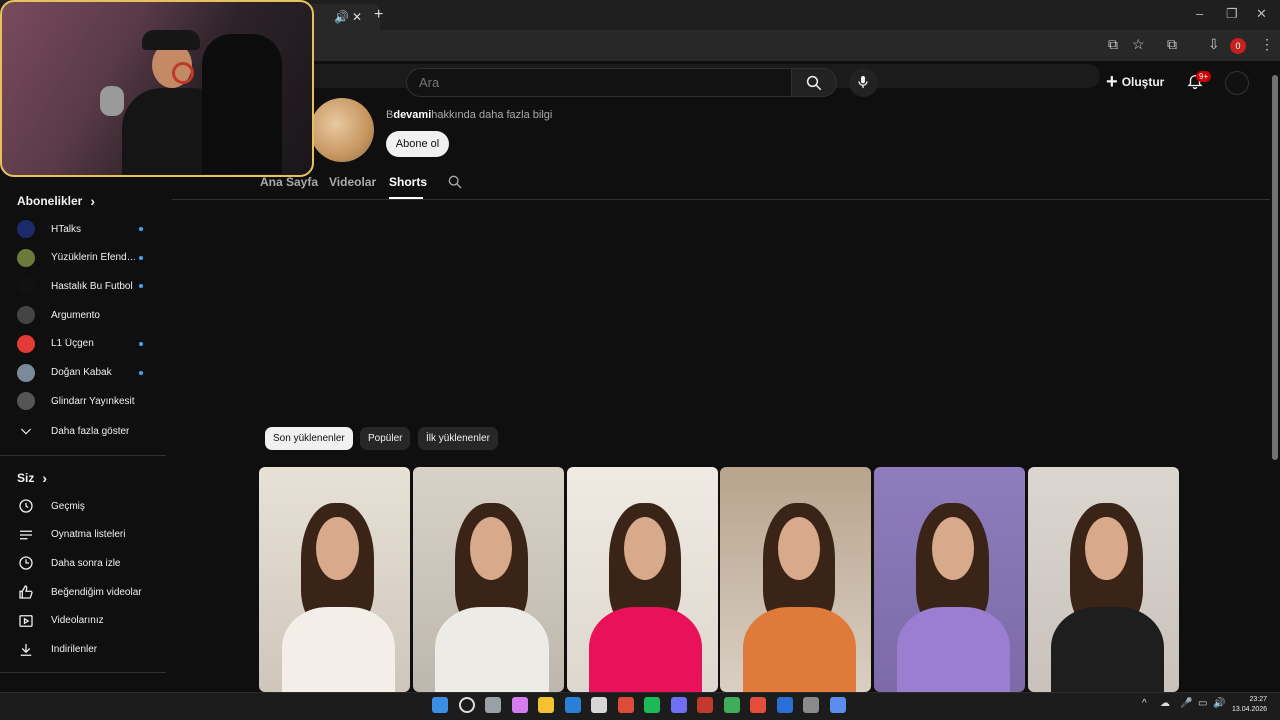 This screenshot has width=1280, height=720. I want to click on tab-shorts: Shorts, so click(408, 182).